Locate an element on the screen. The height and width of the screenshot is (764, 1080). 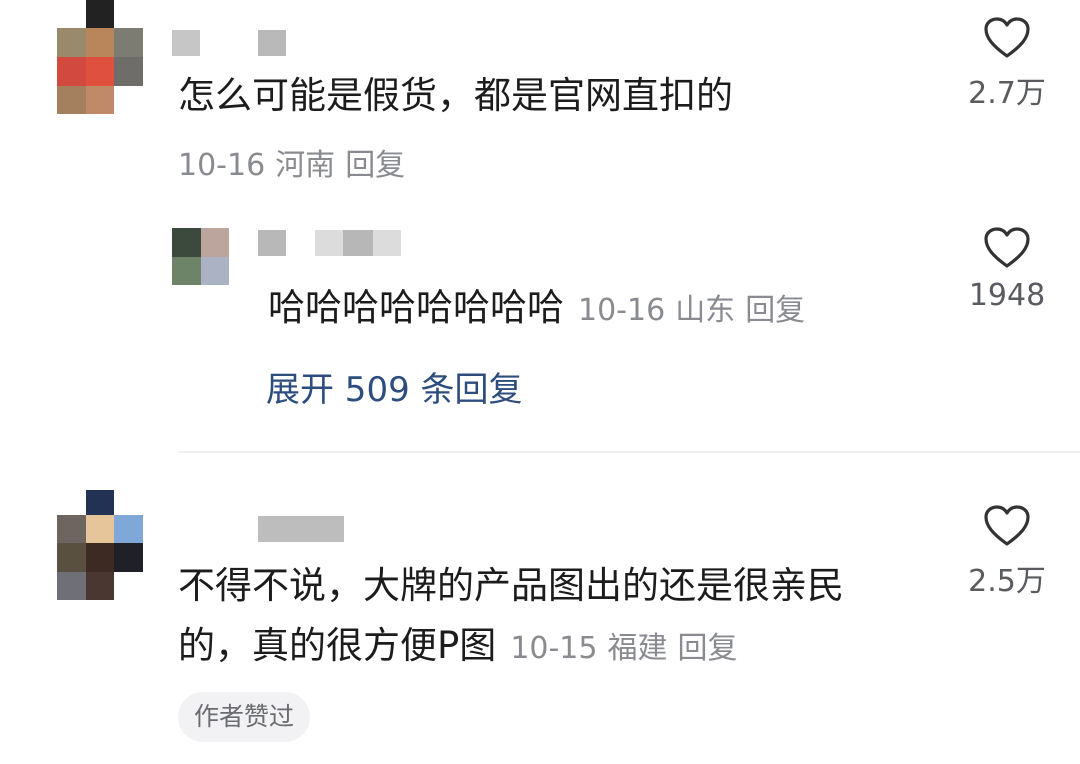
reply-meta: 10-16 山东 回复 is located at coordinates (691, 310).